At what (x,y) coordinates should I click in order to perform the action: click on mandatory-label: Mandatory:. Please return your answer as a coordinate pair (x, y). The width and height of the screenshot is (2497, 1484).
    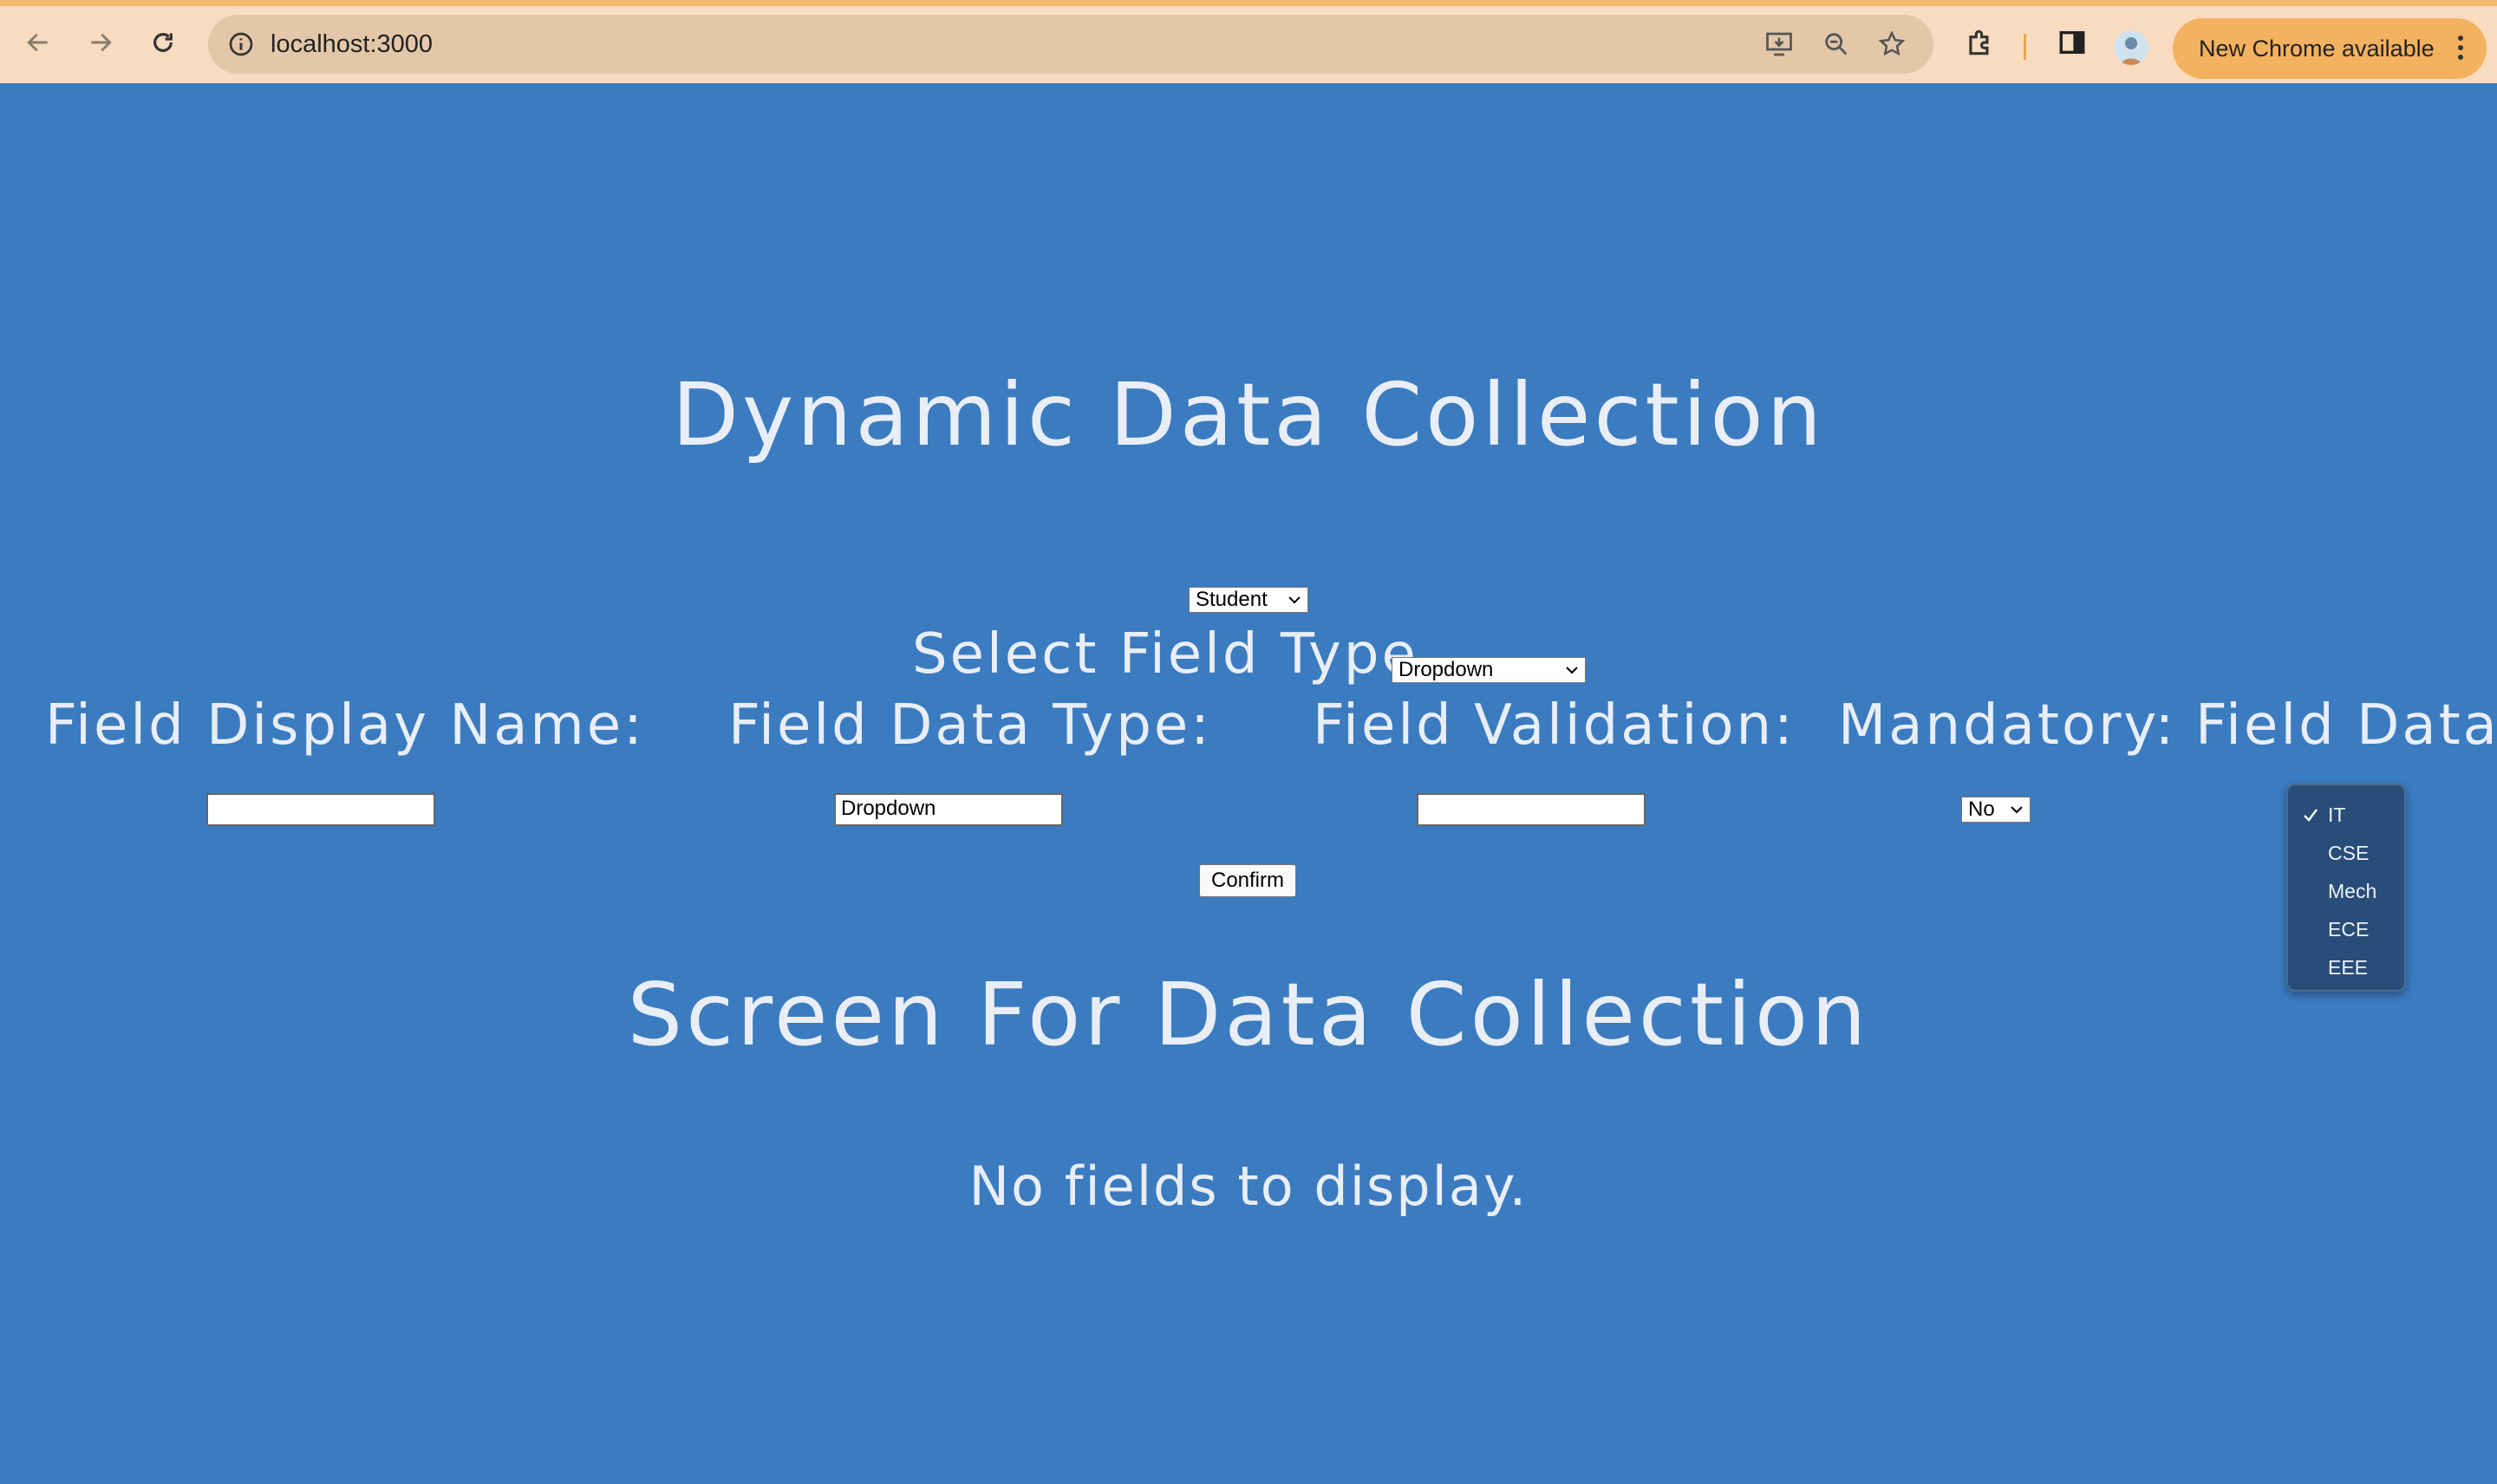
    Looking at the image, I should click on (2007, 725).